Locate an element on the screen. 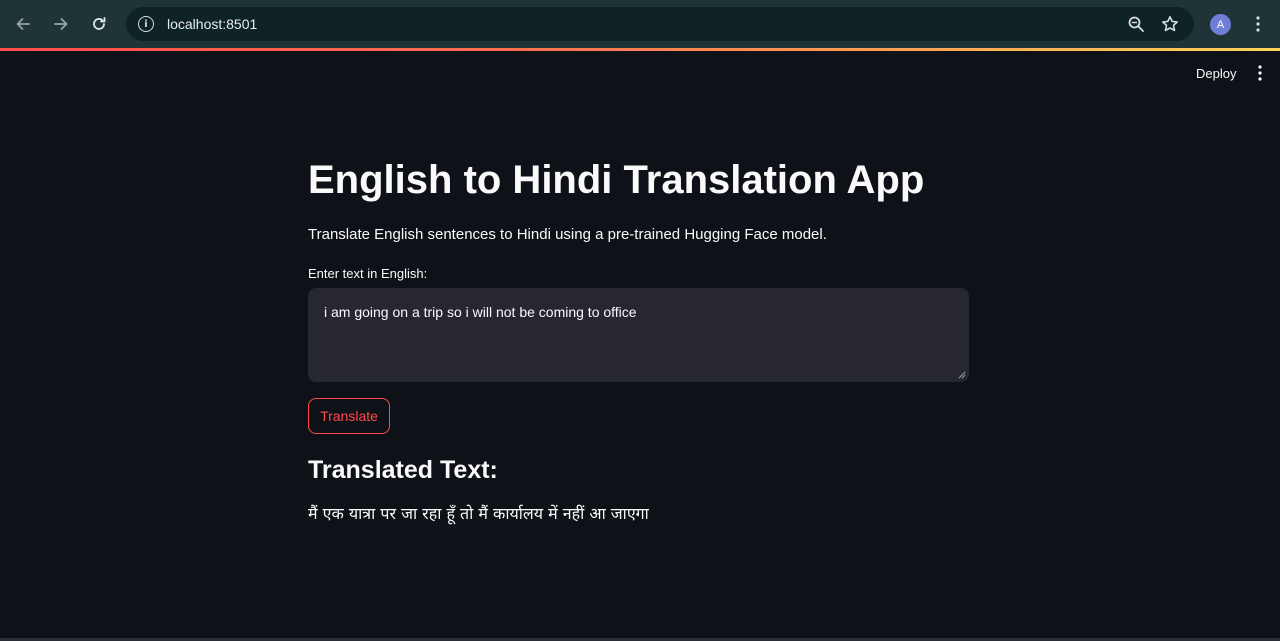 This screenshot has height=641, width=1280. header-accent-line is located at coordinates (640, 49).